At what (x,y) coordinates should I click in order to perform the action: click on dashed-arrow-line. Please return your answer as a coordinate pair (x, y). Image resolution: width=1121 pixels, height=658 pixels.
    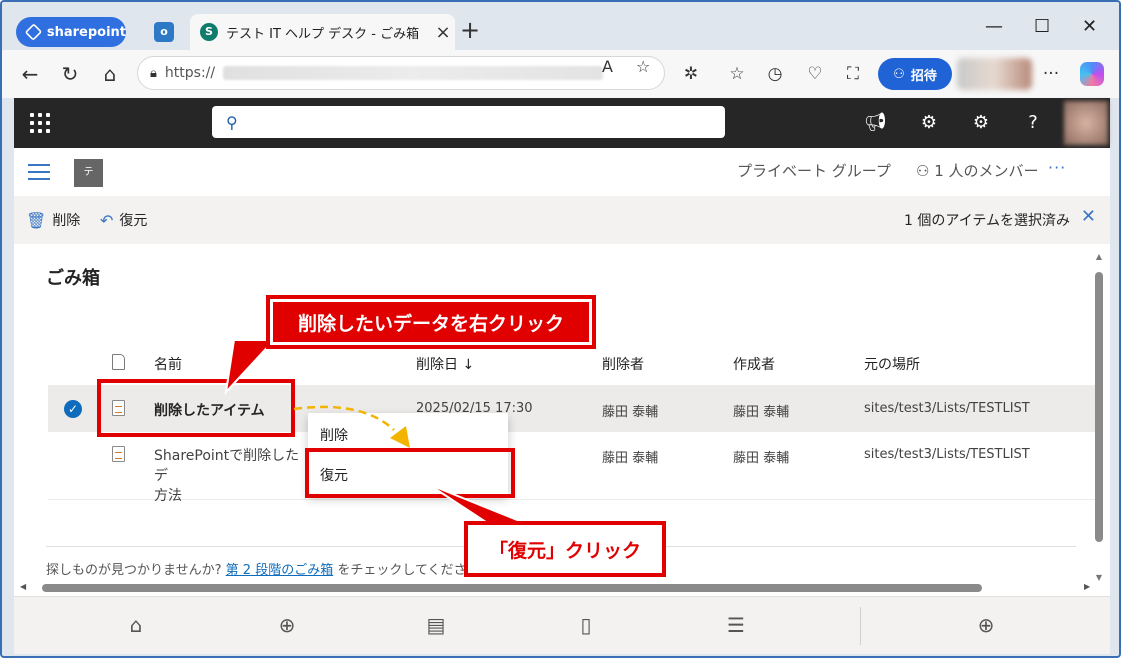
    Looking at the image, I should click on (344, 418).